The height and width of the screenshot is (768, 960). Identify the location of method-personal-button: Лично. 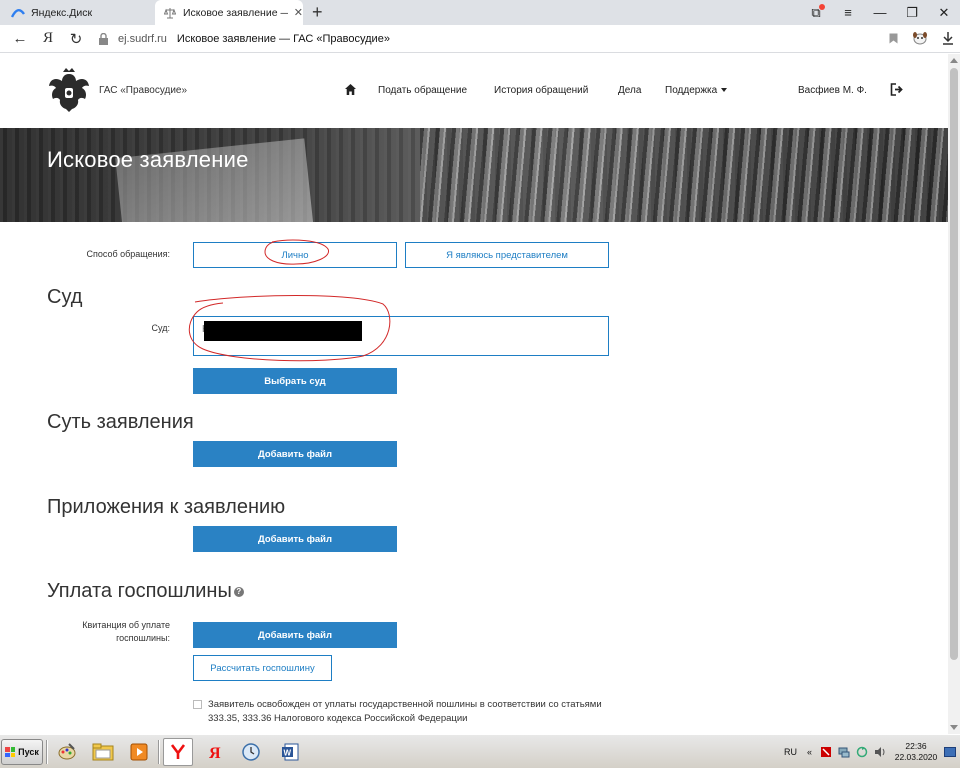
(295, 255).